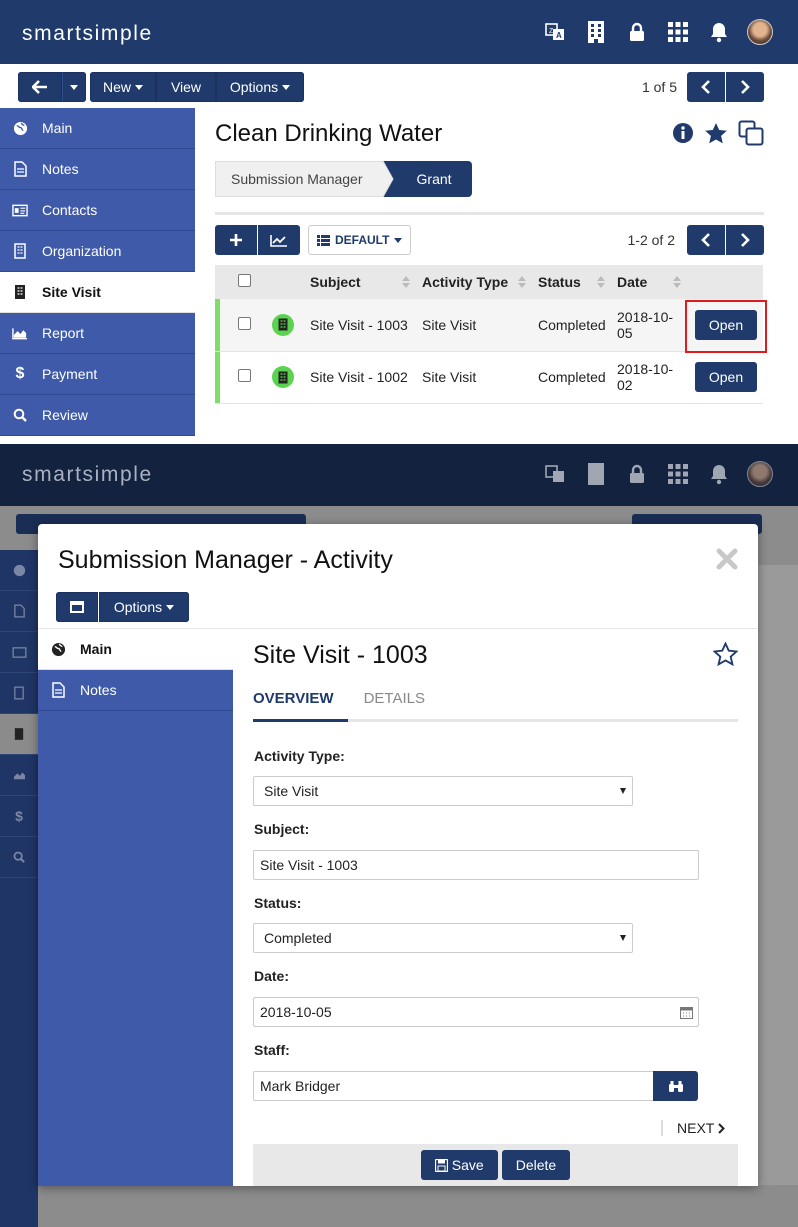  Describe the element at coordinates (135, 649) in the screenshot. I see `modal-sidebar-item-main: Main` at that location.